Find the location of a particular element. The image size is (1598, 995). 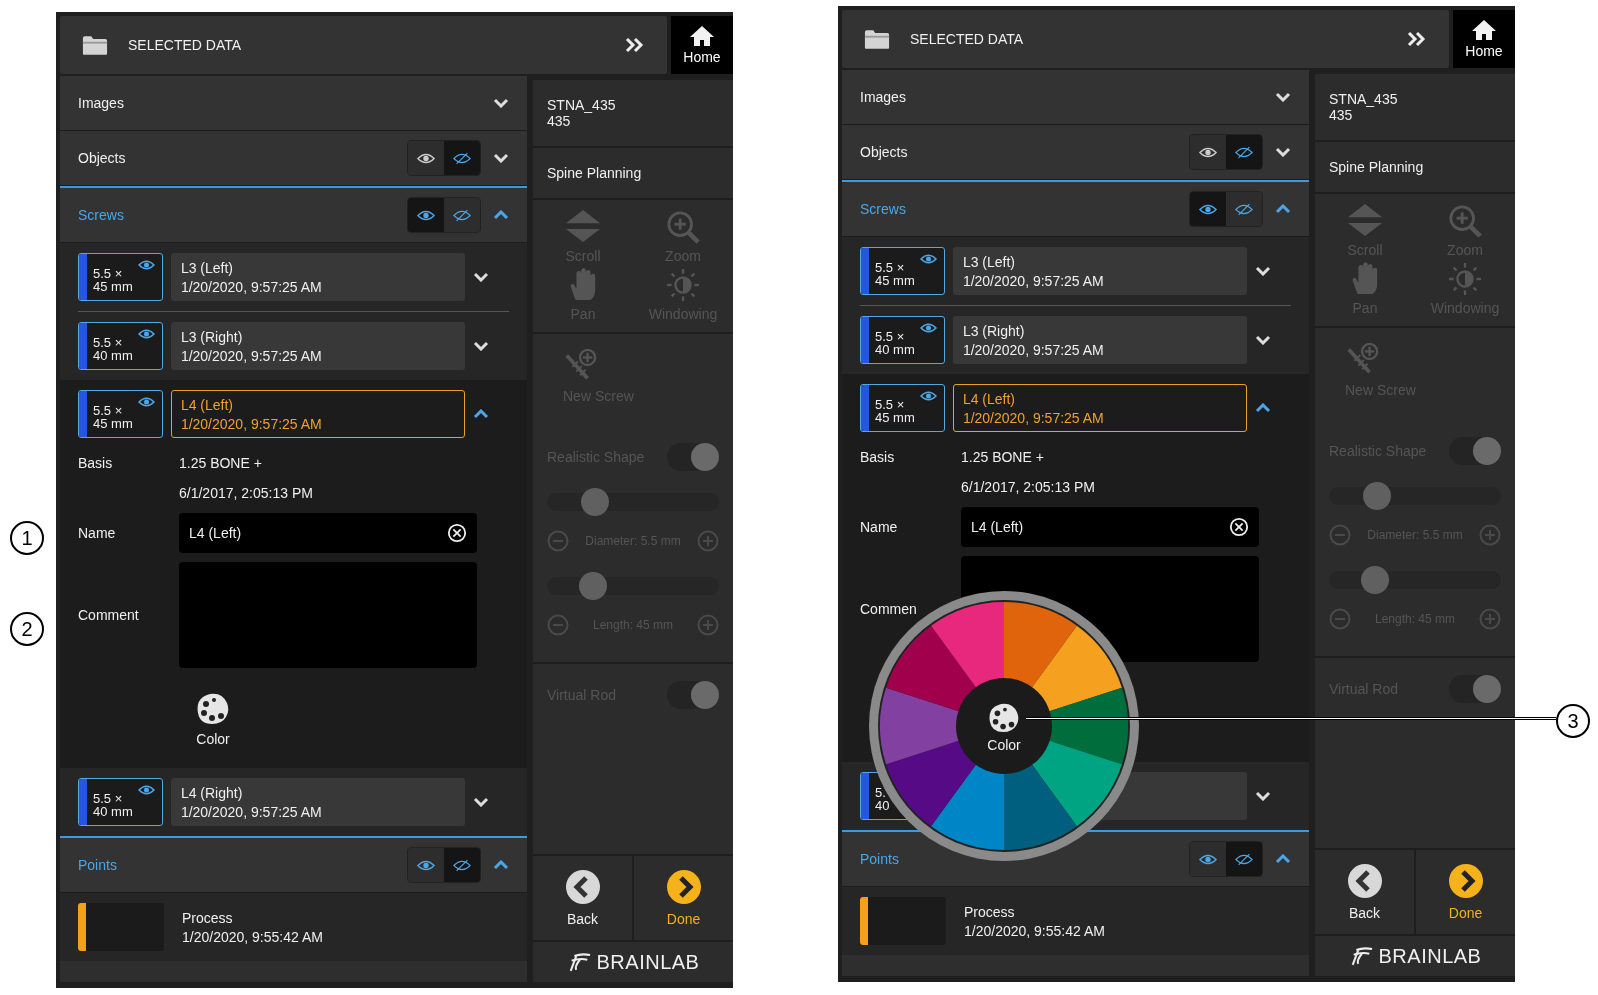

workflow-name: Spine Planning is located at coordinates (594, 173).